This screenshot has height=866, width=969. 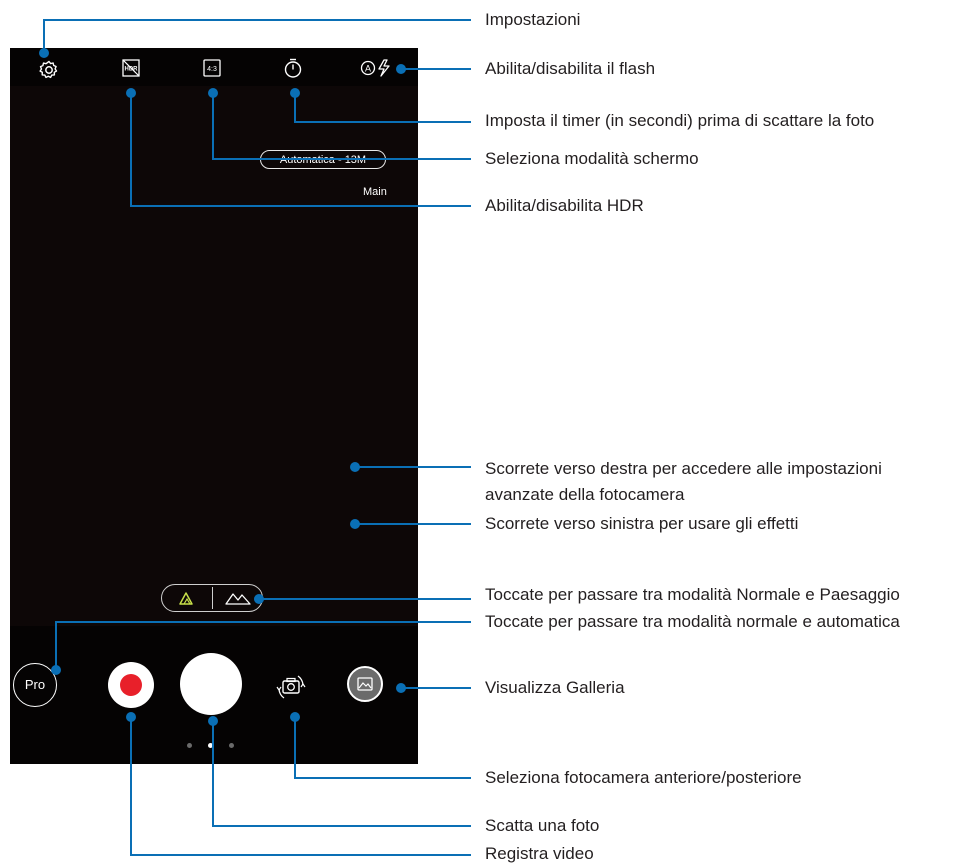 I want to click on hdr-text: HDR, so click(x=132, y=70).